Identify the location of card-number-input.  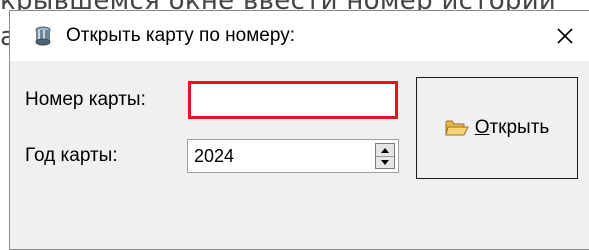
(293, 100).